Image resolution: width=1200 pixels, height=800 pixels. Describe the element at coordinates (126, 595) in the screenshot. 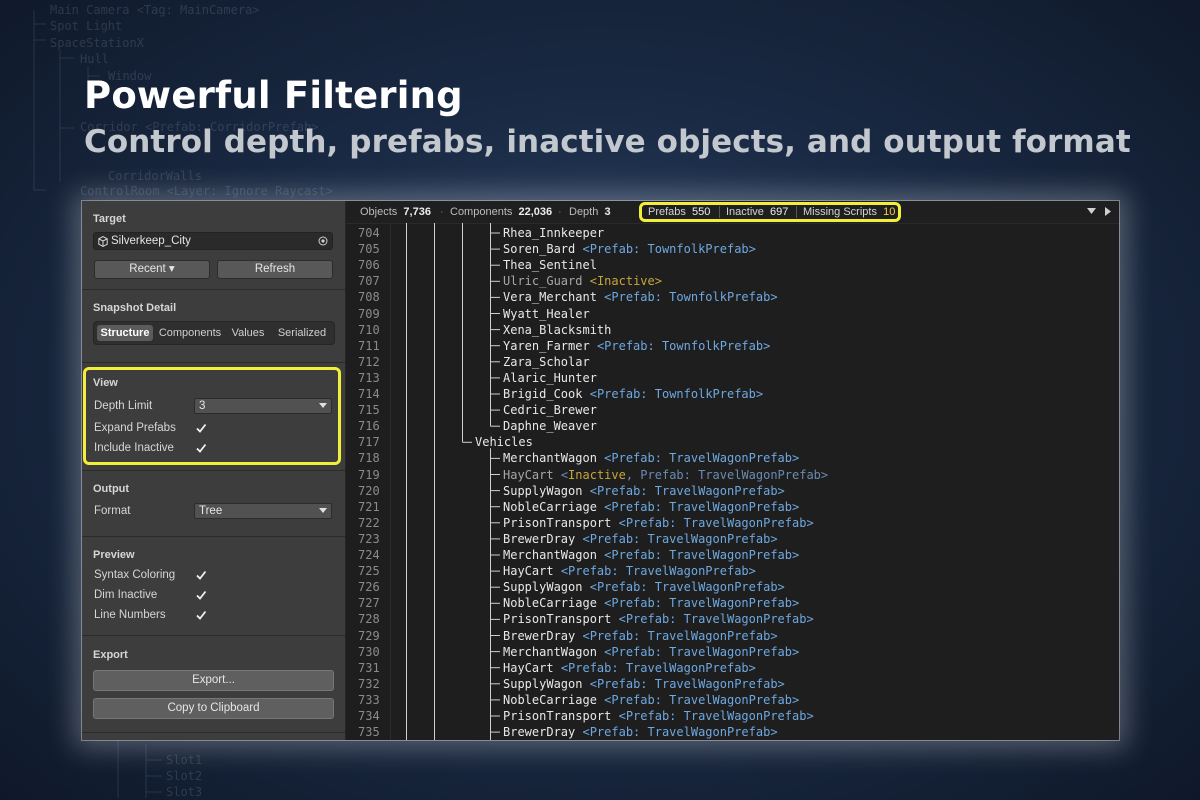

I see `dim-inactive-label: Dim Inactive` at that location.